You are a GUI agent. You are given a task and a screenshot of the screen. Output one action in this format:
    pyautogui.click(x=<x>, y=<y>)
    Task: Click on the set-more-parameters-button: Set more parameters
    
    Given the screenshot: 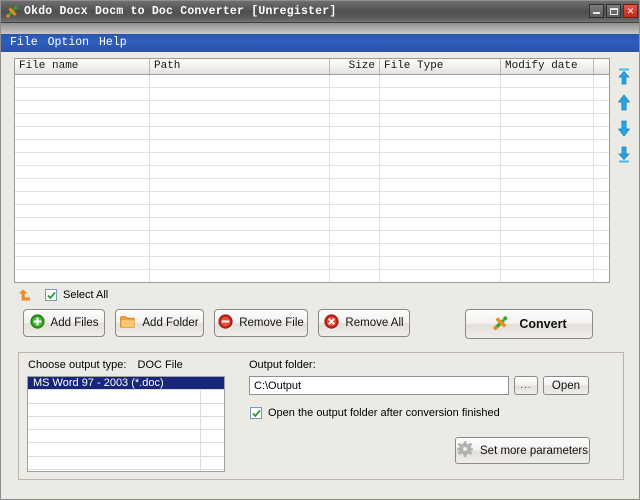 What is the action you would take?
    pyautogui.click(x=522, y=450)
    